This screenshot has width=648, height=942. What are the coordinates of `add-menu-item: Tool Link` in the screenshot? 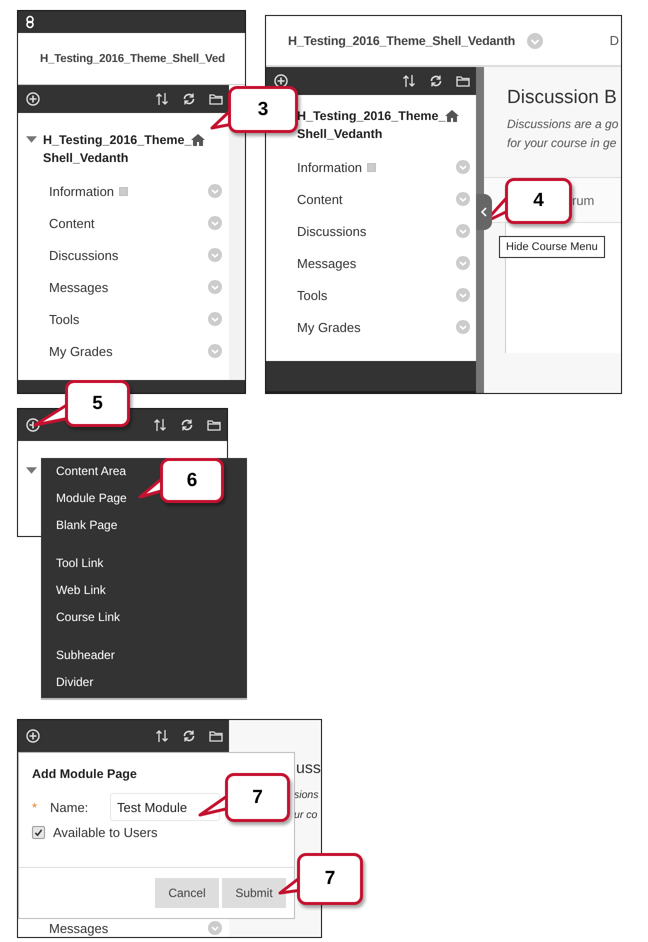 It's located at (80, 568).